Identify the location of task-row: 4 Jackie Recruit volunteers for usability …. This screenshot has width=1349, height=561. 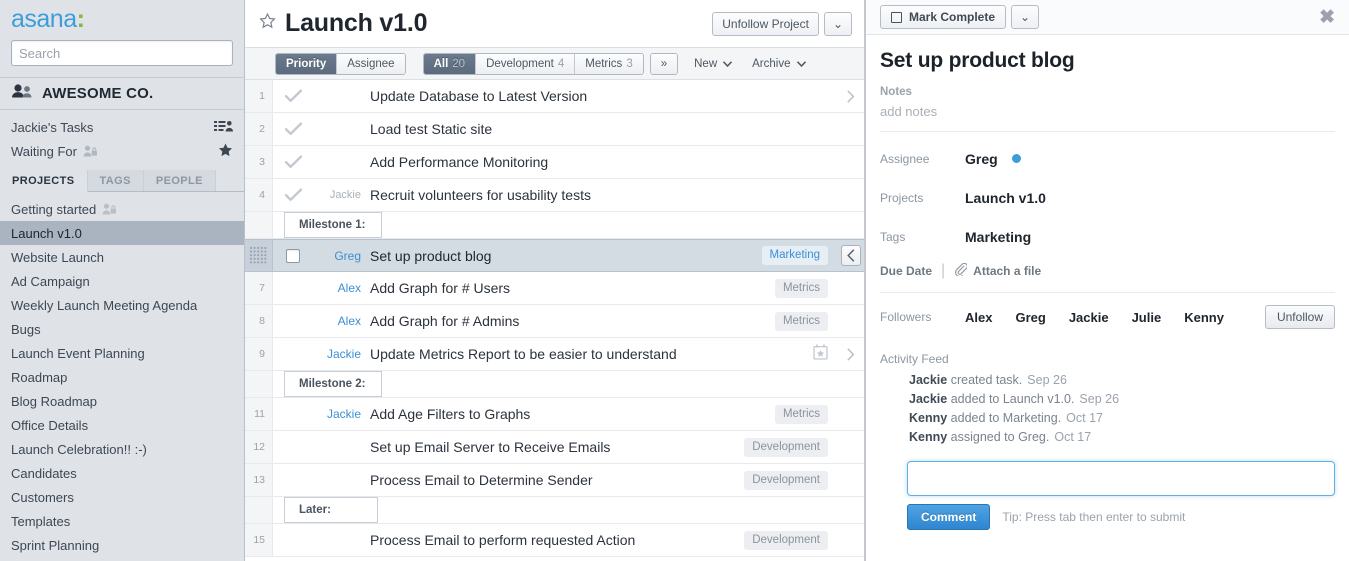
(554, 195).